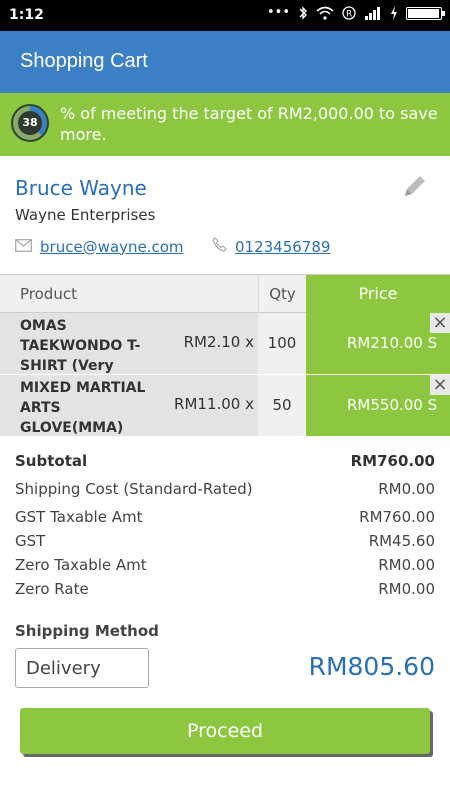  Describe the element at coordinates (371, 666) in the screenshot. I see `grand-total: RM805.60` at that location.